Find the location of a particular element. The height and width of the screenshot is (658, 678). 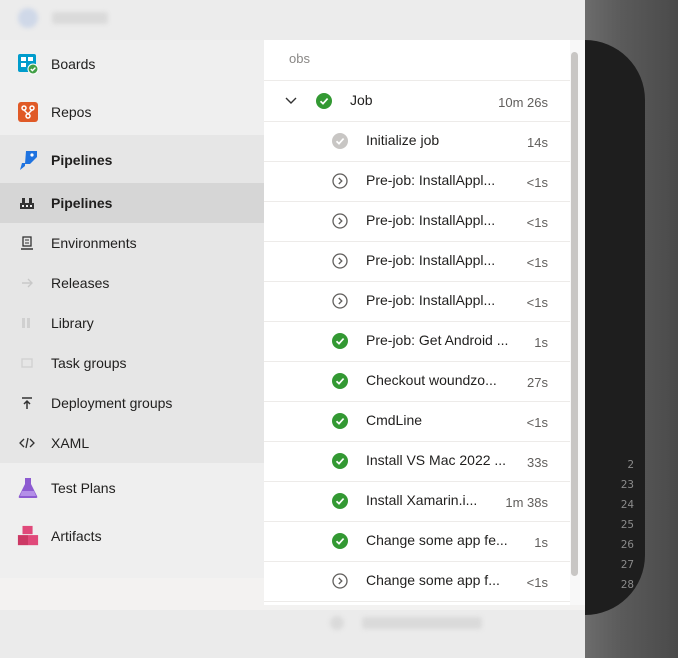

line-number: 24 is located at coordinates (627, 504).